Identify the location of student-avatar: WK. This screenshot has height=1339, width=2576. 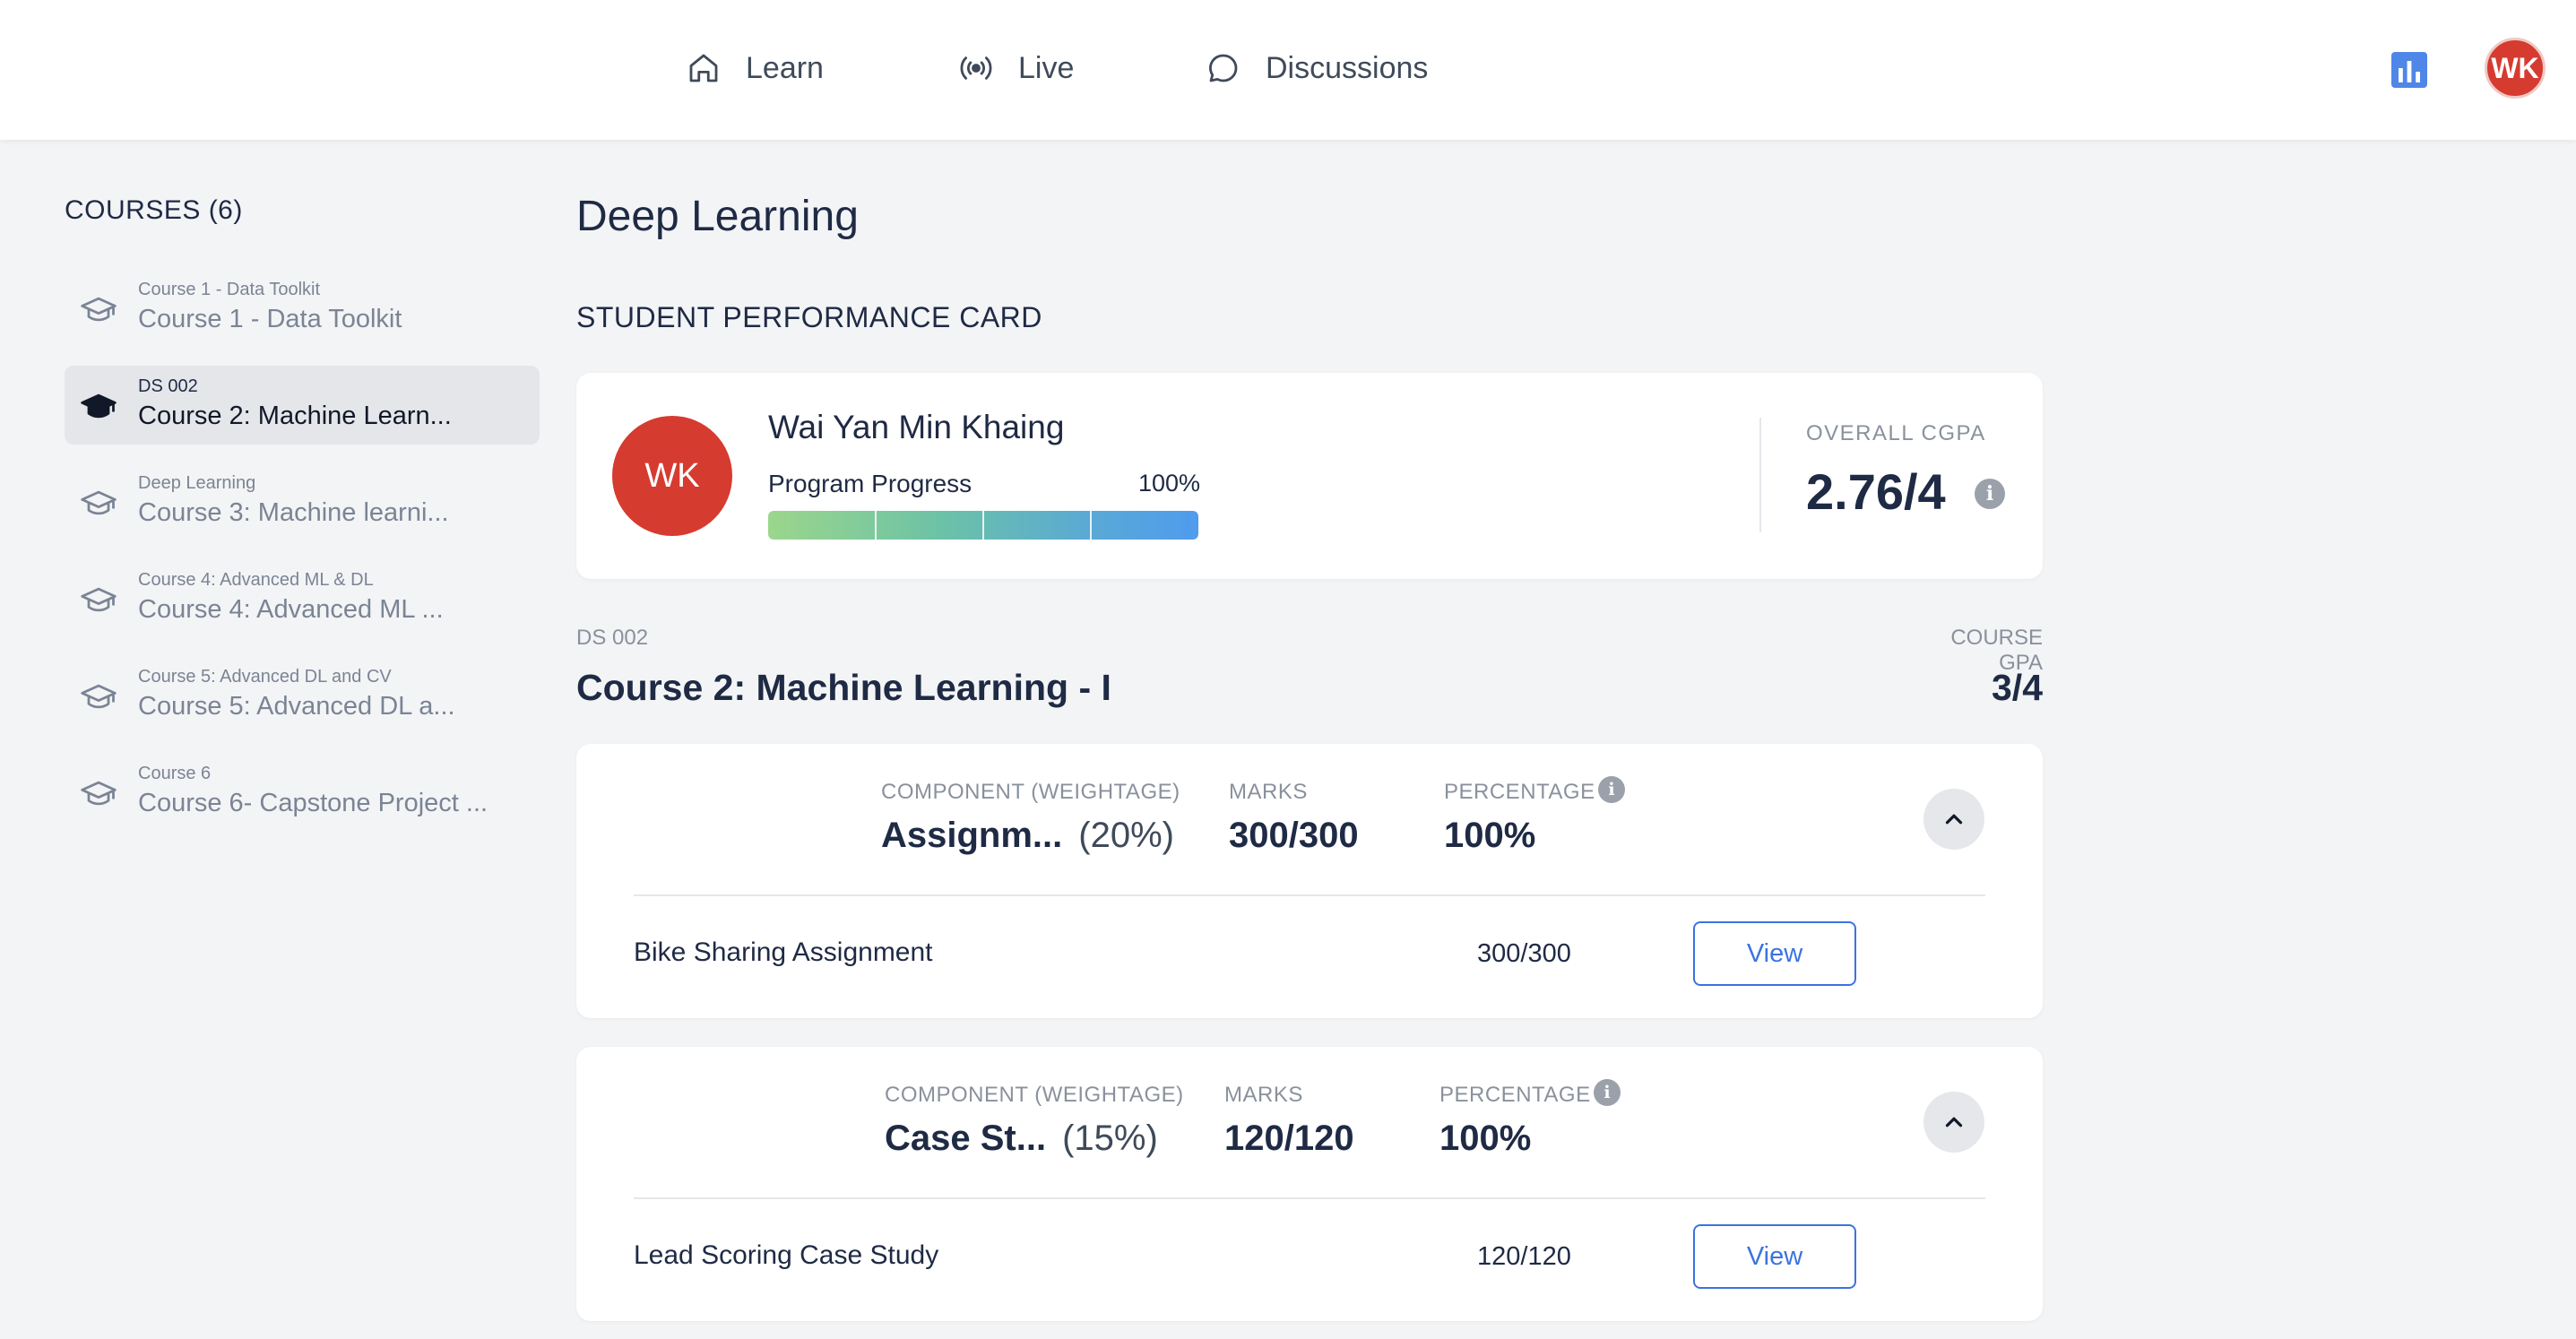
(672, 476).